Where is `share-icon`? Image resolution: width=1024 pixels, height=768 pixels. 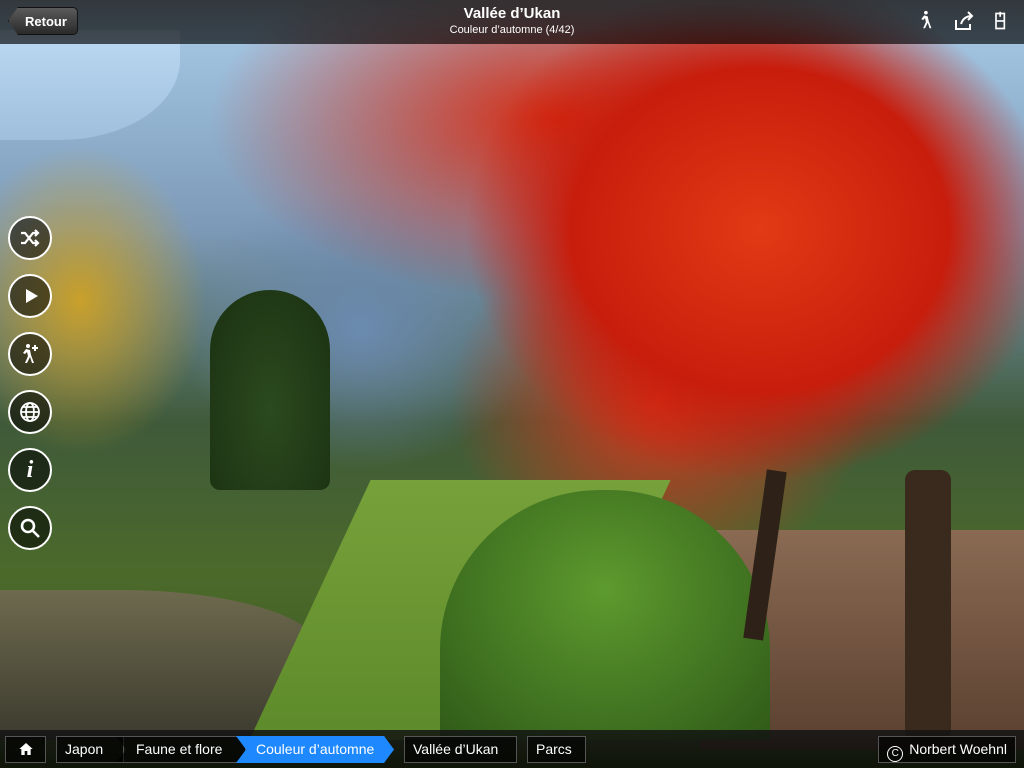 share-icon is located at coordinates (965, 22).